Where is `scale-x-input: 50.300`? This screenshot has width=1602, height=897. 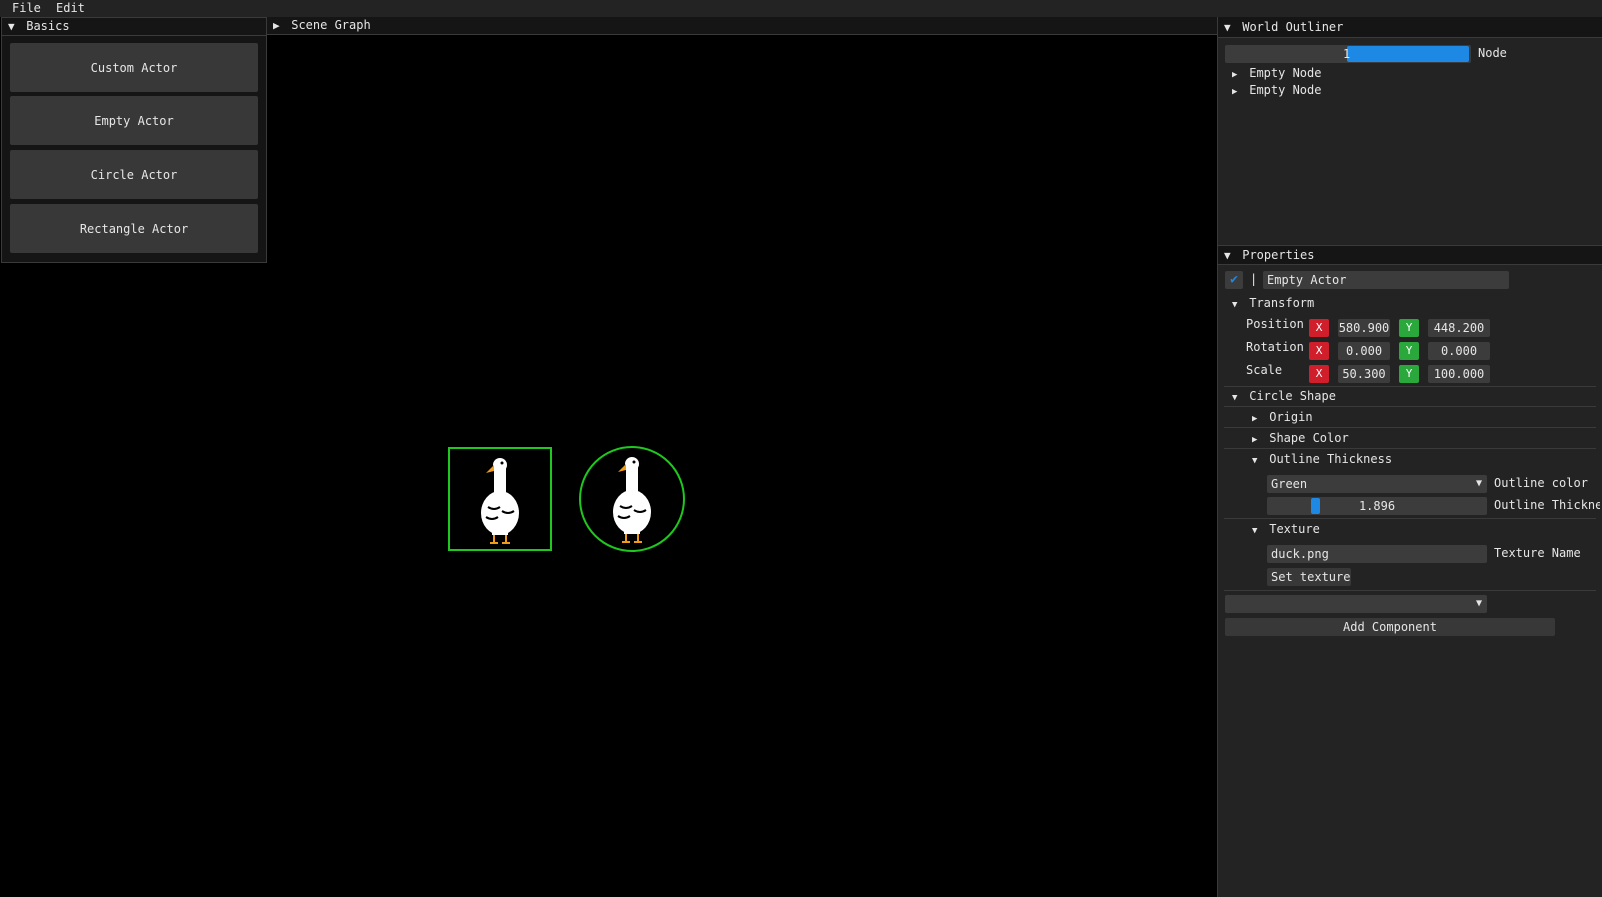
scale-x-input: 50.300 is located at coordinates (1364, 374).